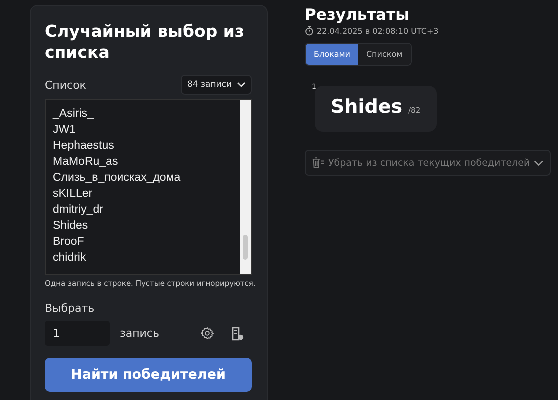 The width and height of the screenshot is (558, 400). Describe the element at coordinates (378, 31) in the screenshot. I see `timestamp-text: 22.04.2025 в 02:08:10 UTC+3` at that location.